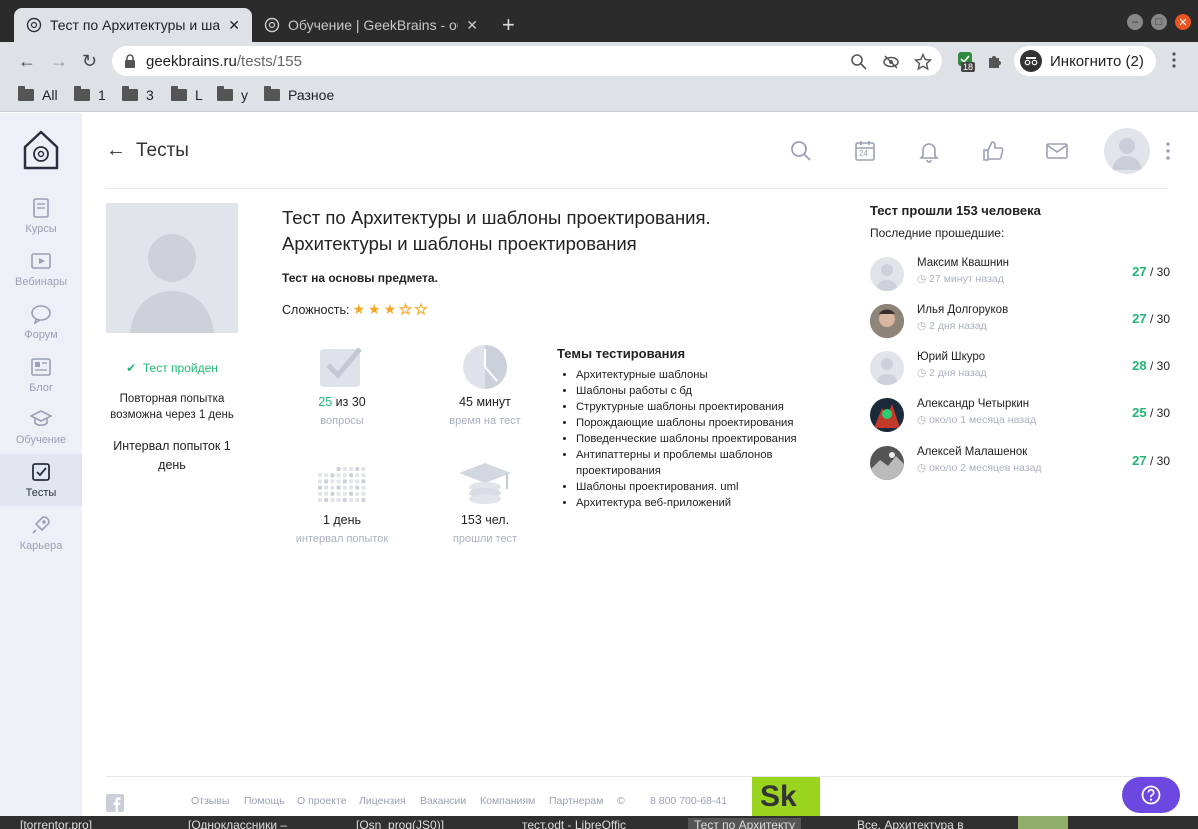 This screenshot has width=1198, height=829. Describe the element at coordinates (1020, 275) in the screenshot. I see `list-item: Максим Квашнин ◷ 27 минут назад 27 / 30` at that location.